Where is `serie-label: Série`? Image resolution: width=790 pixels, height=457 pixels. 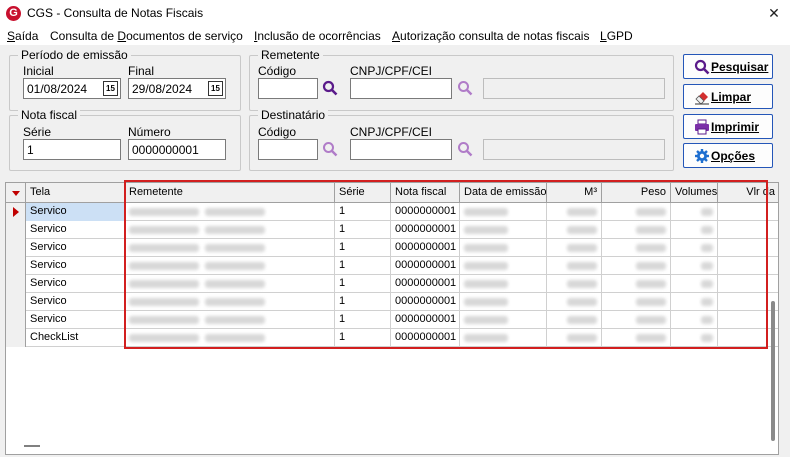 serie-label: Série is located at coordinates (37, 132).